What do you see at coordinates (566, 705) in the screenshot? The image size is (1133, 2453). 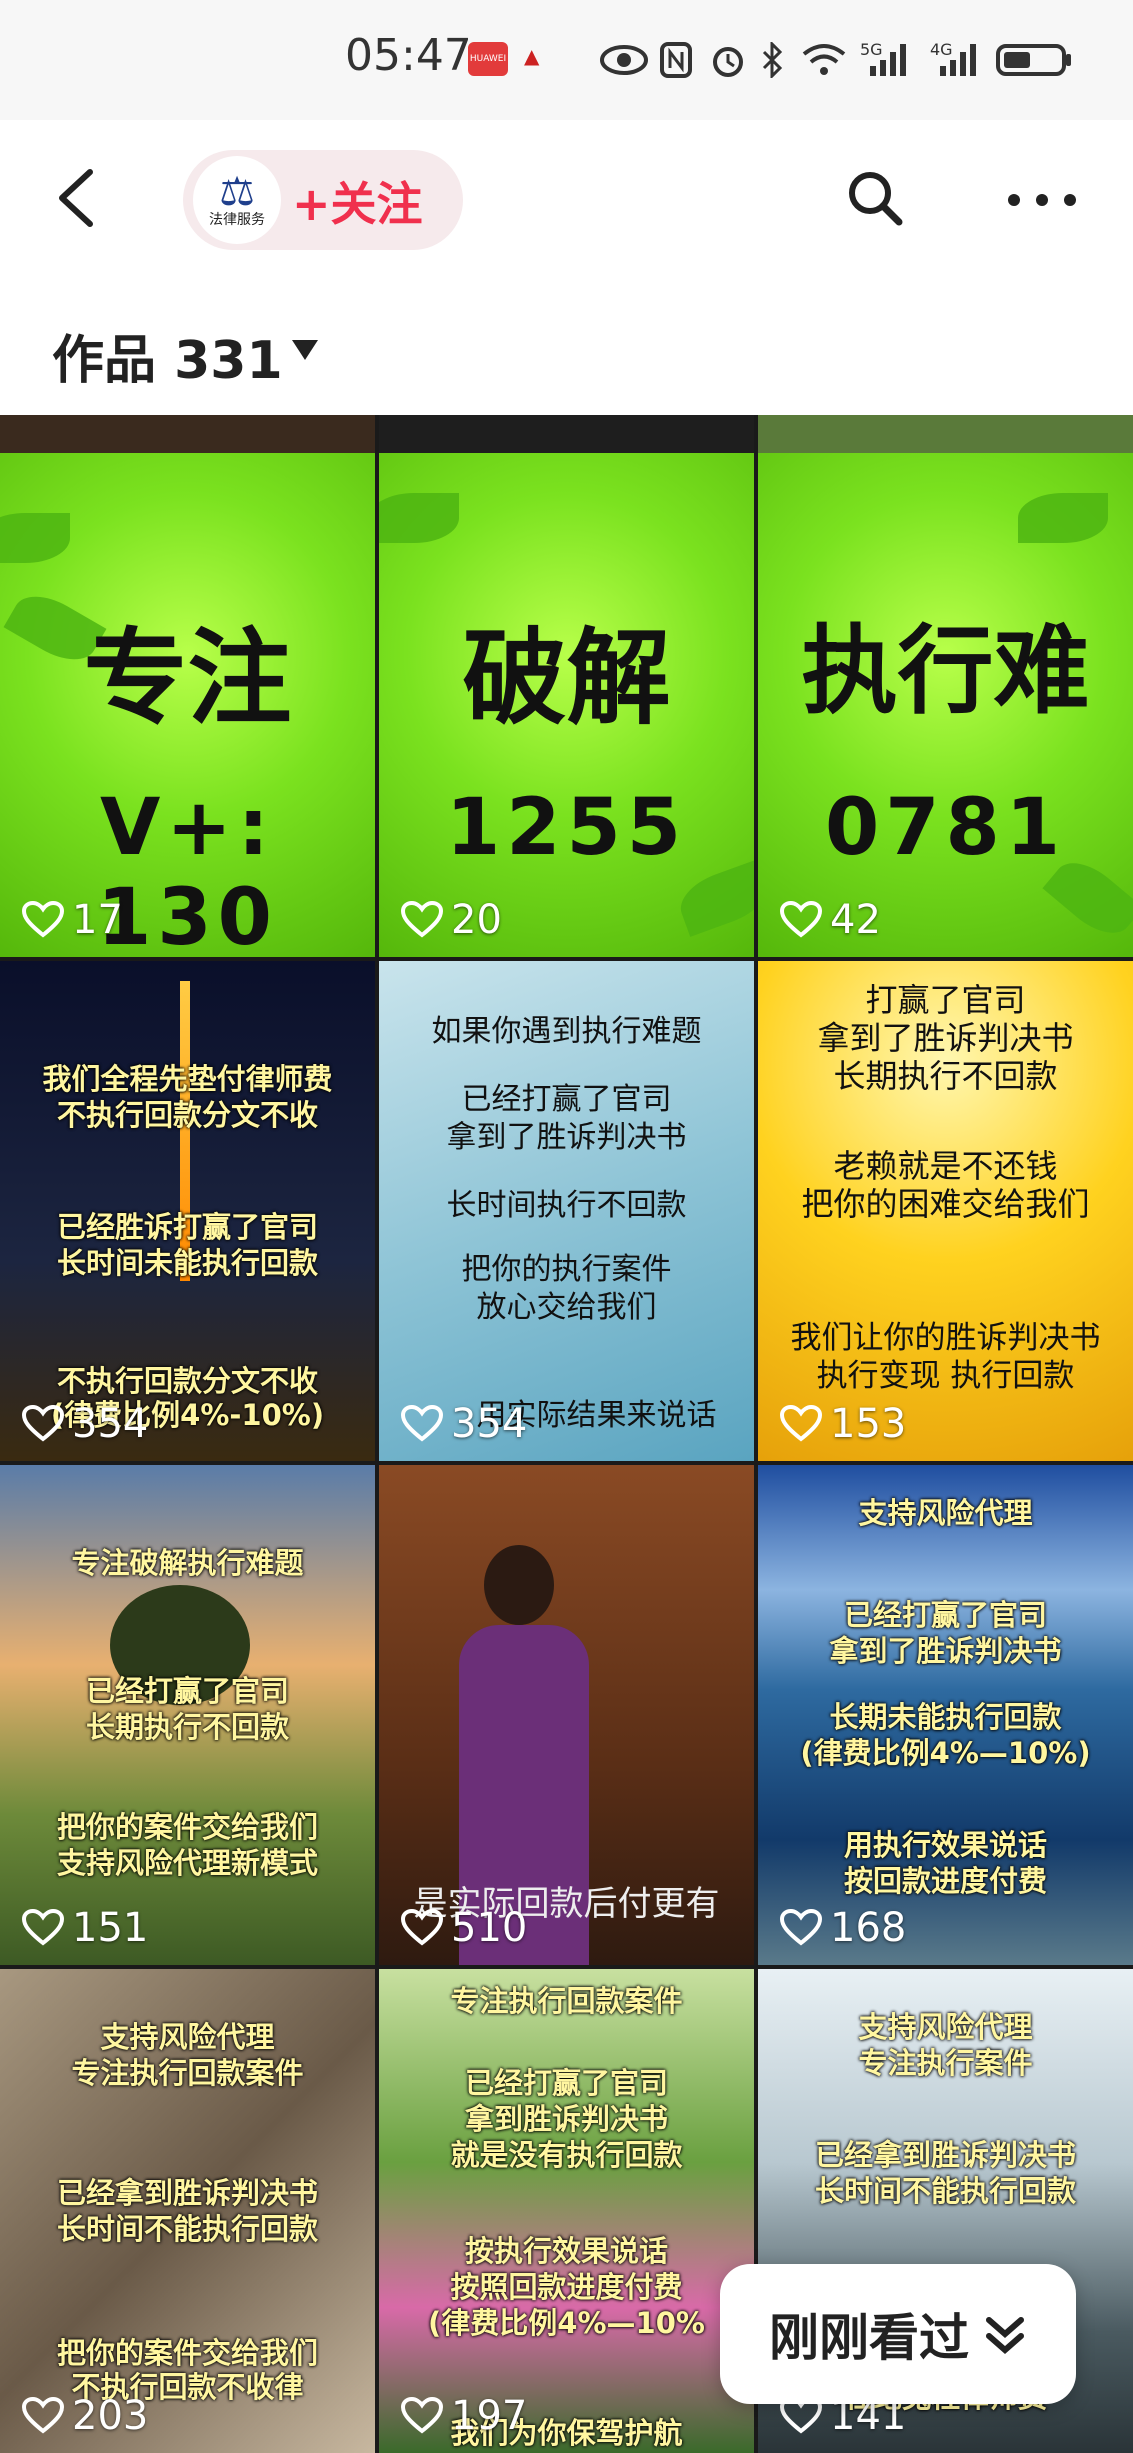 I see `video-thumbnail: 破解 1255 20` at bounding box center [566, 705].